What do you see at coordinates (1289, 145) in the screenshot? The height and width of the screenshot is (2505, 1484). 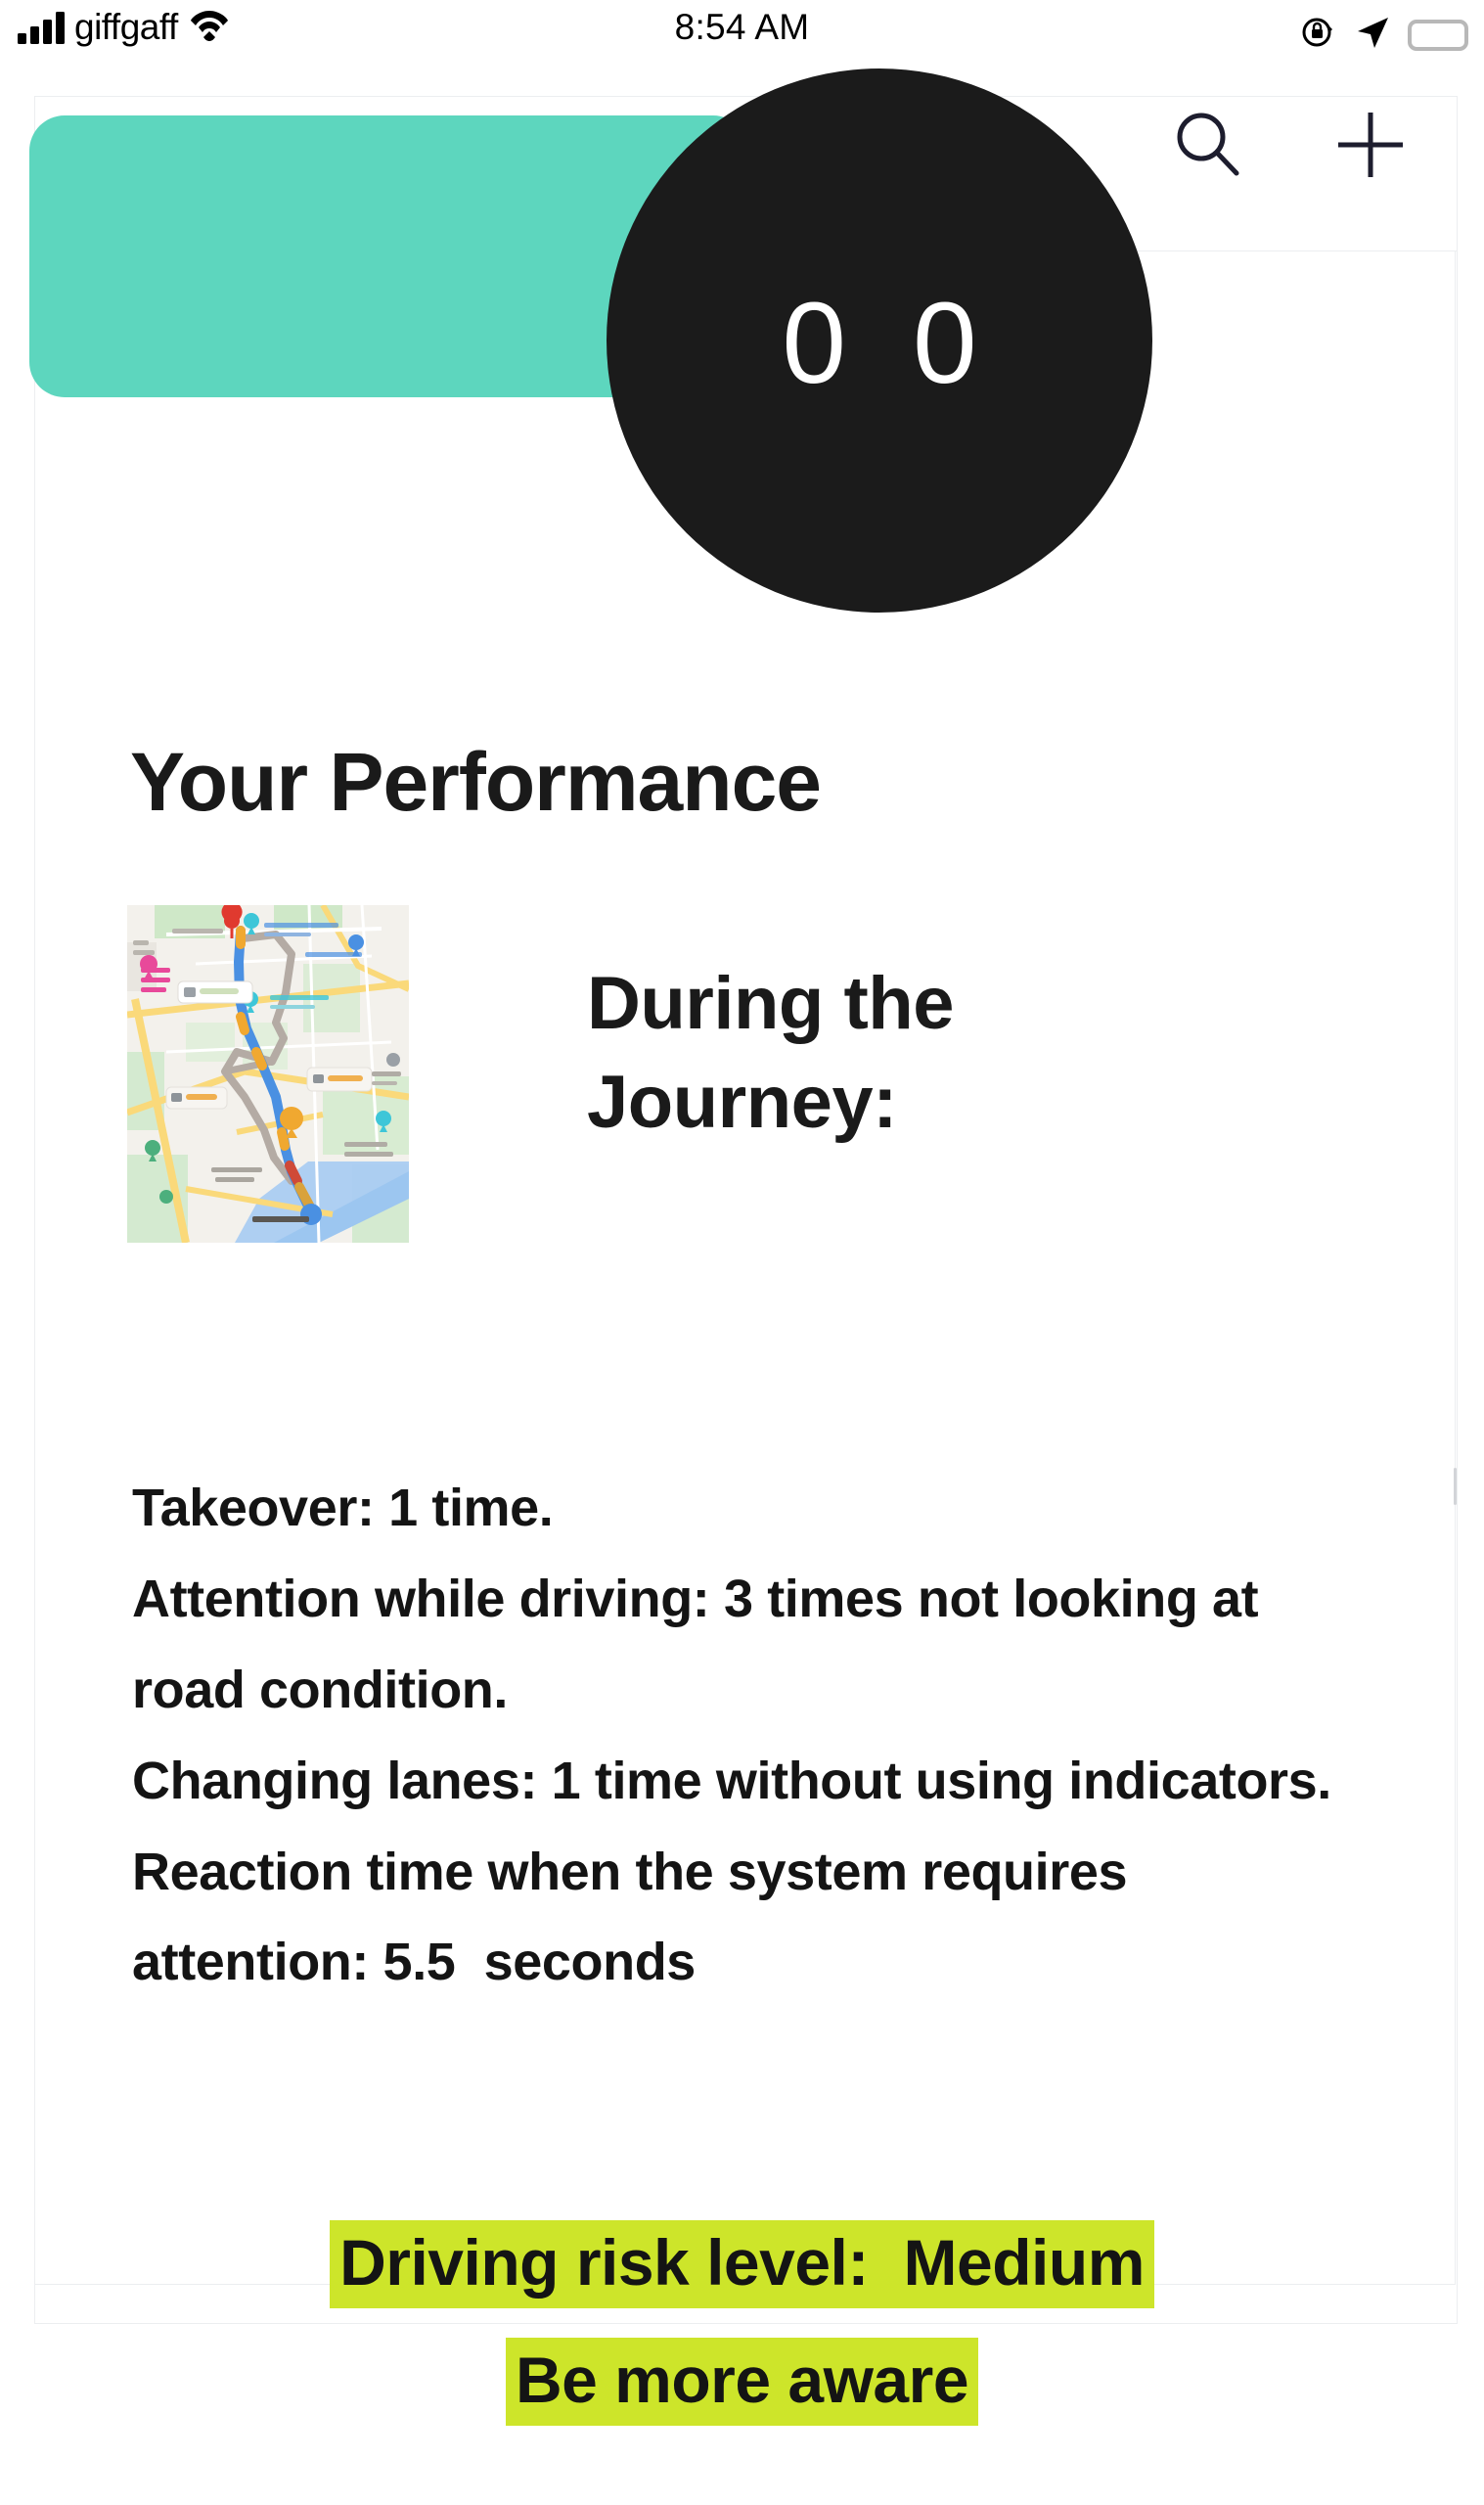 I see `appbar-actions` at bounding box center [1289, 145].